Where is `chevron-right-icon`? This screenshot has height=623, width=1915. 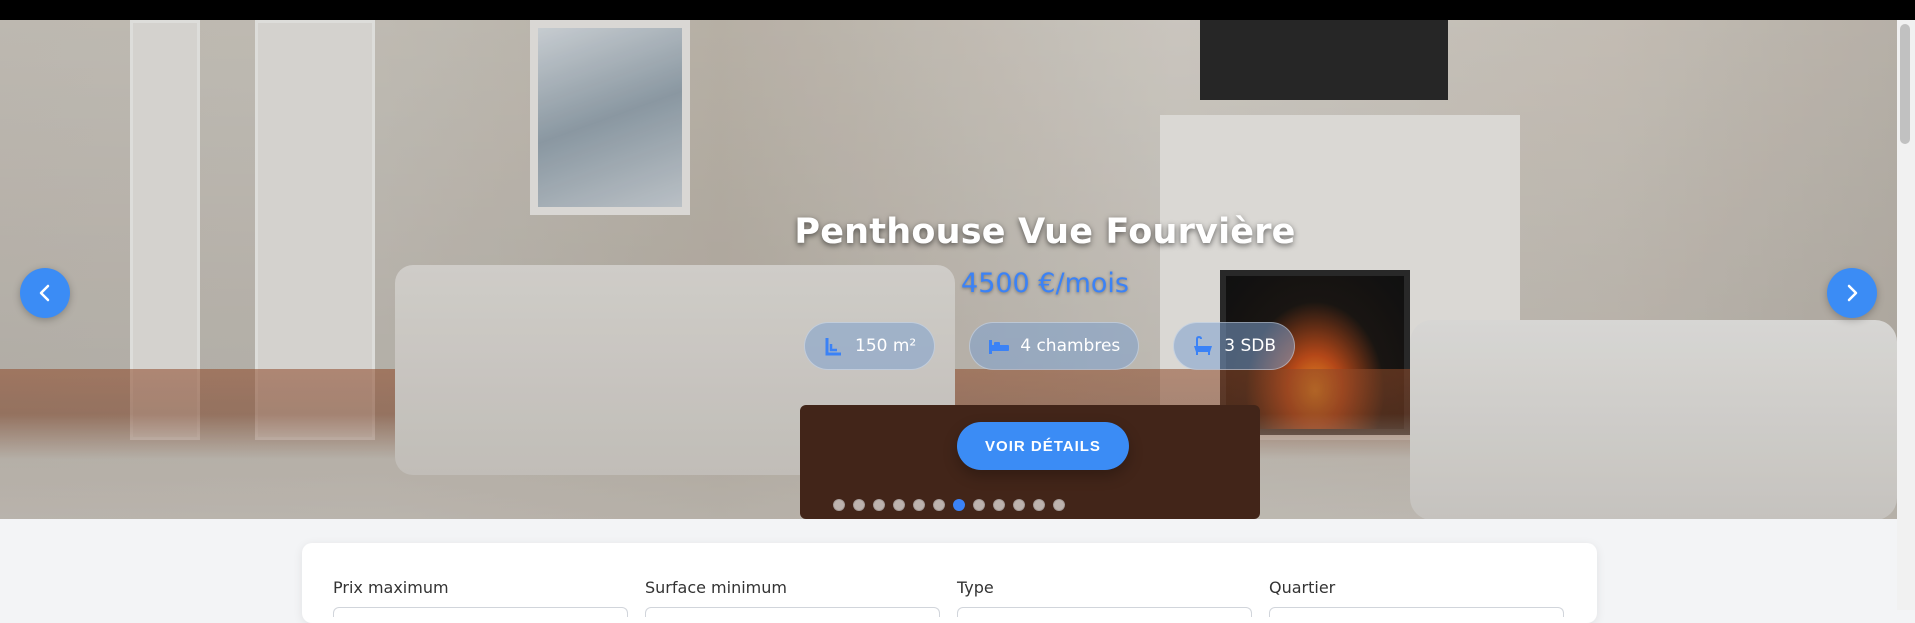
chevron-right-icon is located at coordinates (1852, 293).